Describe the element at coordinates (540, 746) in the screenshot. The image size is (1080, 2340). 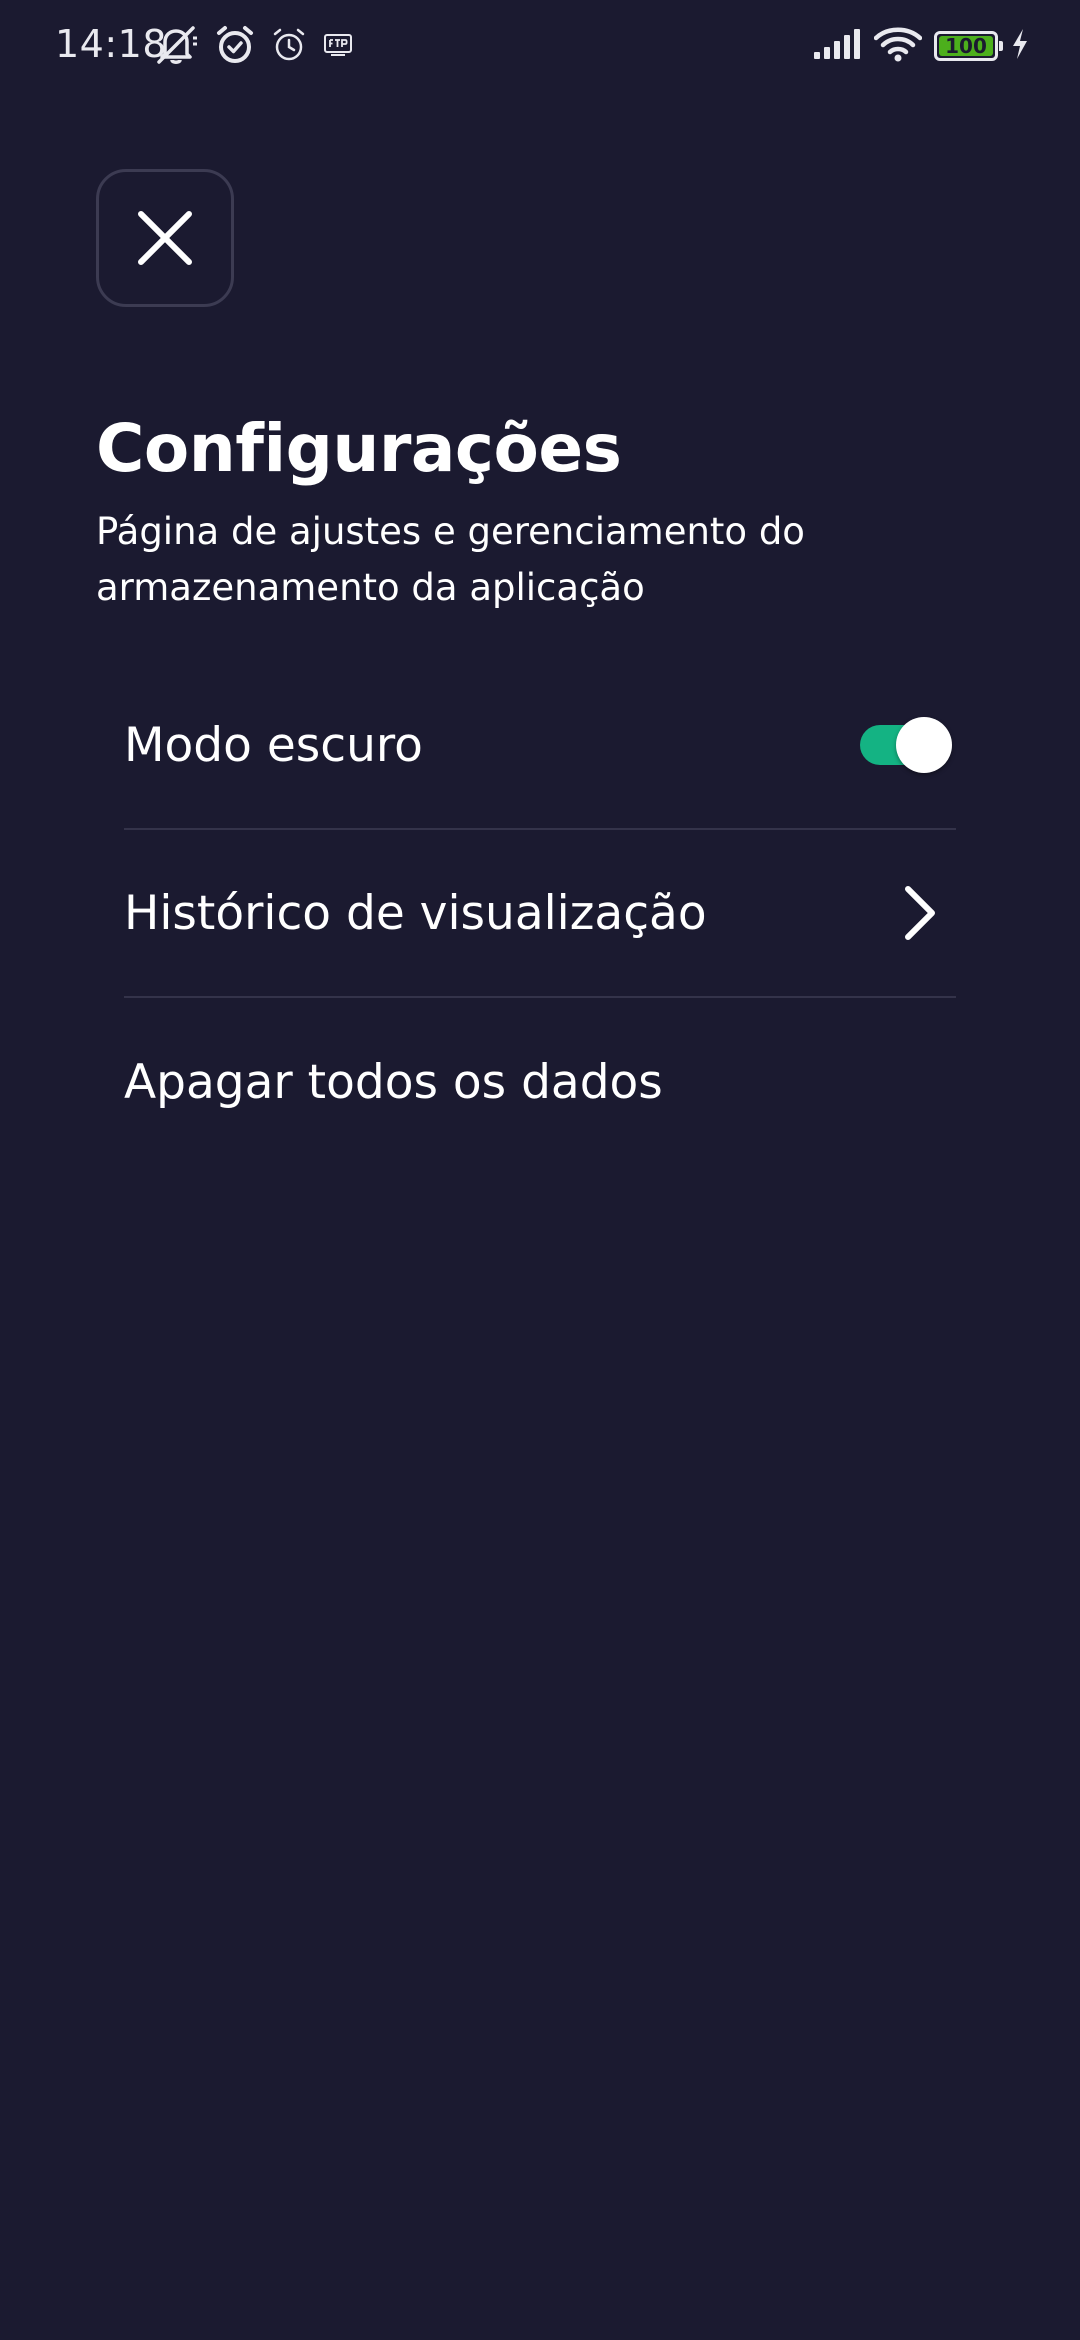
I see `settings-row-dark-mode: Modo escuro` at that location.